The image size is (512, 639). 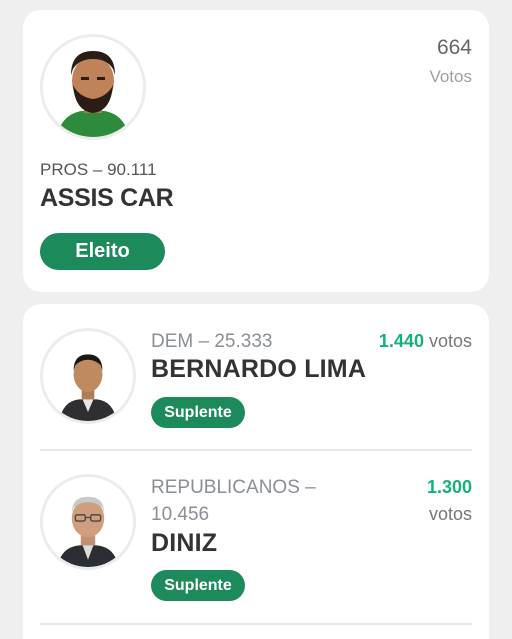 What do you see at coordinates (454, 47) in the screenshot?
I see `votes-count: 664` at bounding box center [454, 47].